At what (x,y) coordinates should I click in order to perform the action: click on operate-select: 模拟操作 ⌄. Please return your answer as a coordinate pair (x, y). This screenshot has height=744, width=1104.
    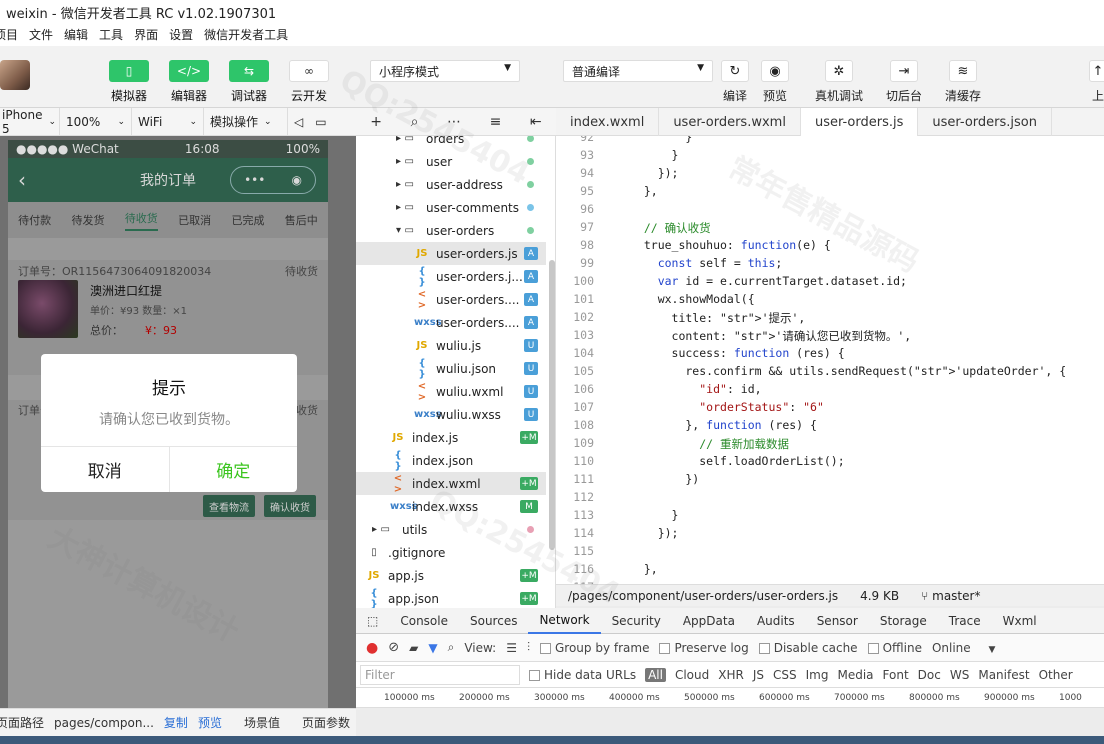
    Looking at the image, I should click on (246, 121).